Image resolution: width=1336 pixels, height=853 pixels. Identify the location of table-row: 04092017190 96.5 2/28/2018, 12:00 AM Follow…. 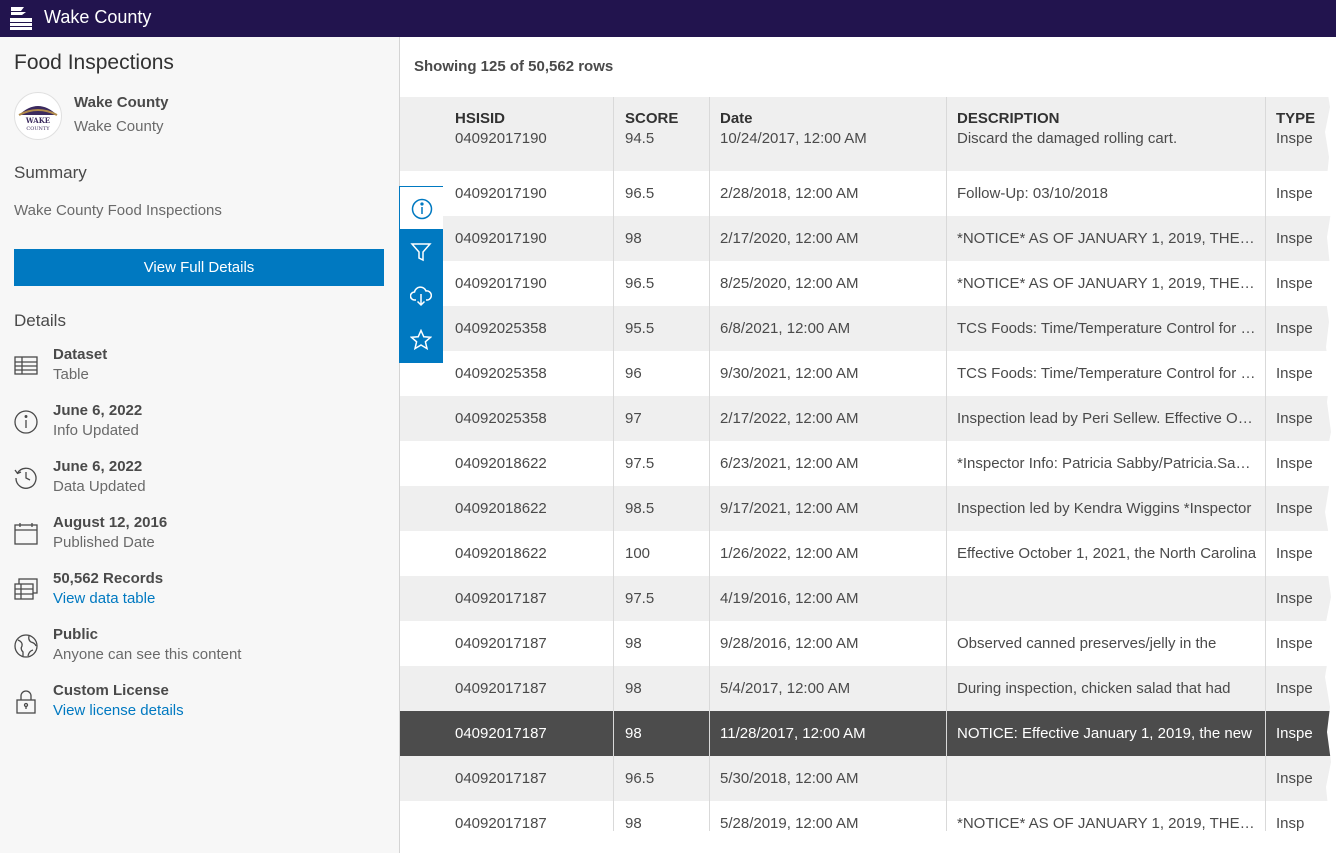
(868, 194).